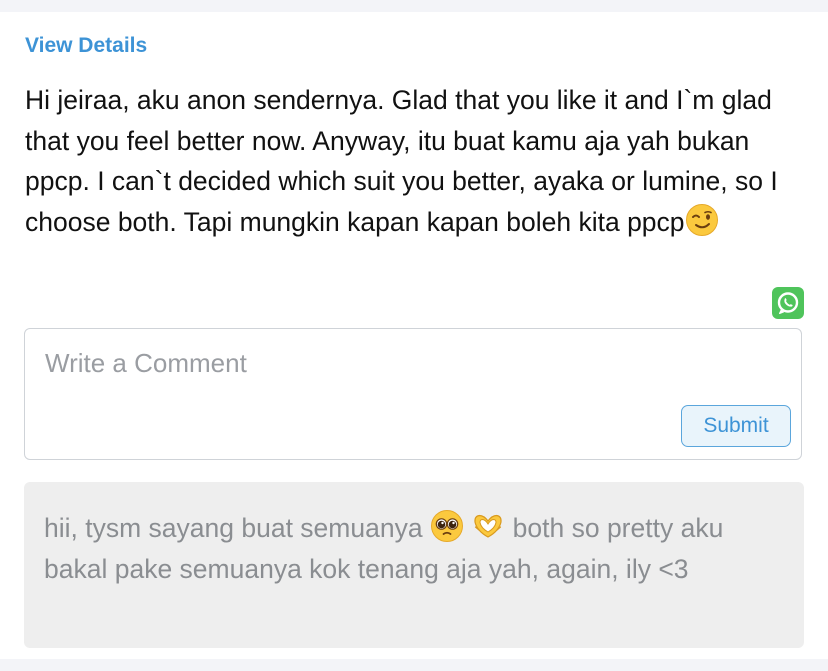 The height and width of the screenshot is (671, 828). What do you see at coordinates (488, 526) in the screenshot?
I see `heart-hands-emoji-icon` at bounding box center [488, 526].